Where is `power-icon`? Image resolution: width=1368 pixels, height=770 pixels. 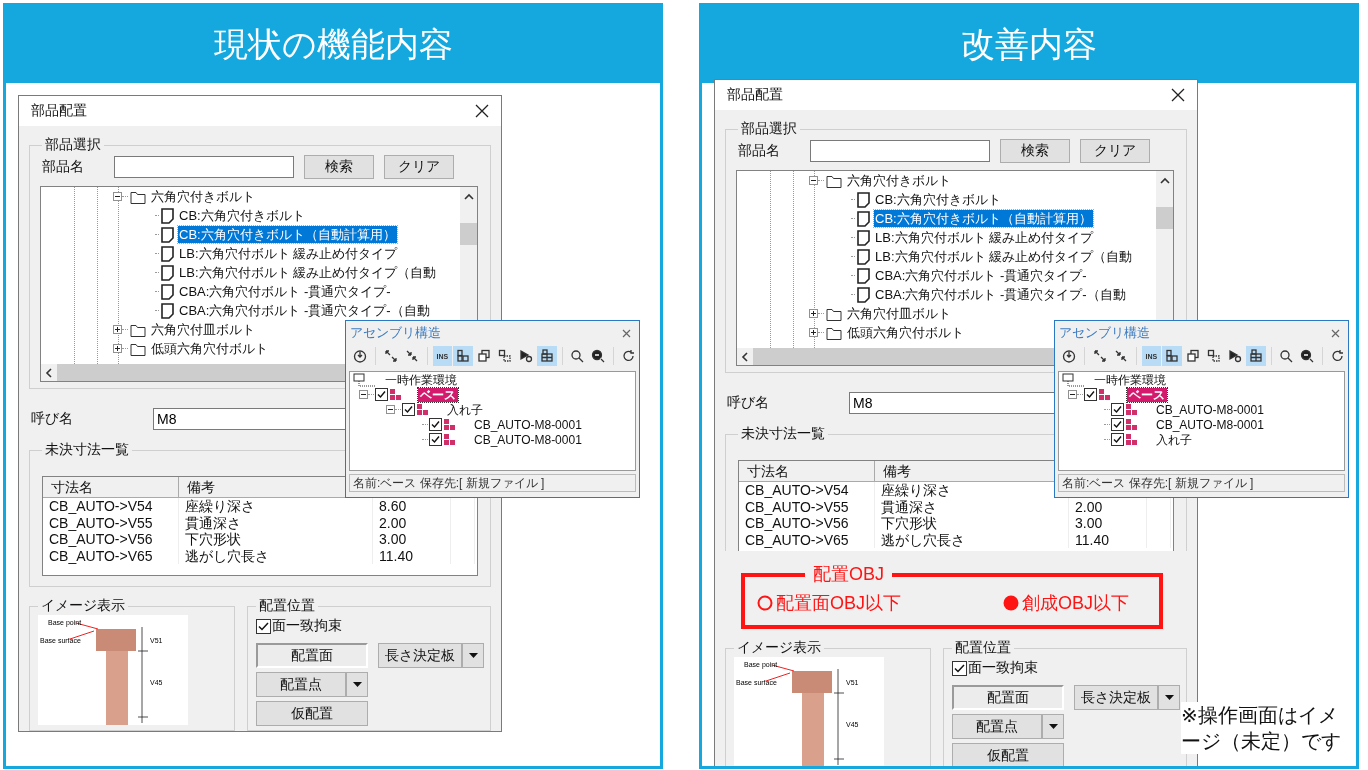 power-icon is located at coordinates (359, 356).